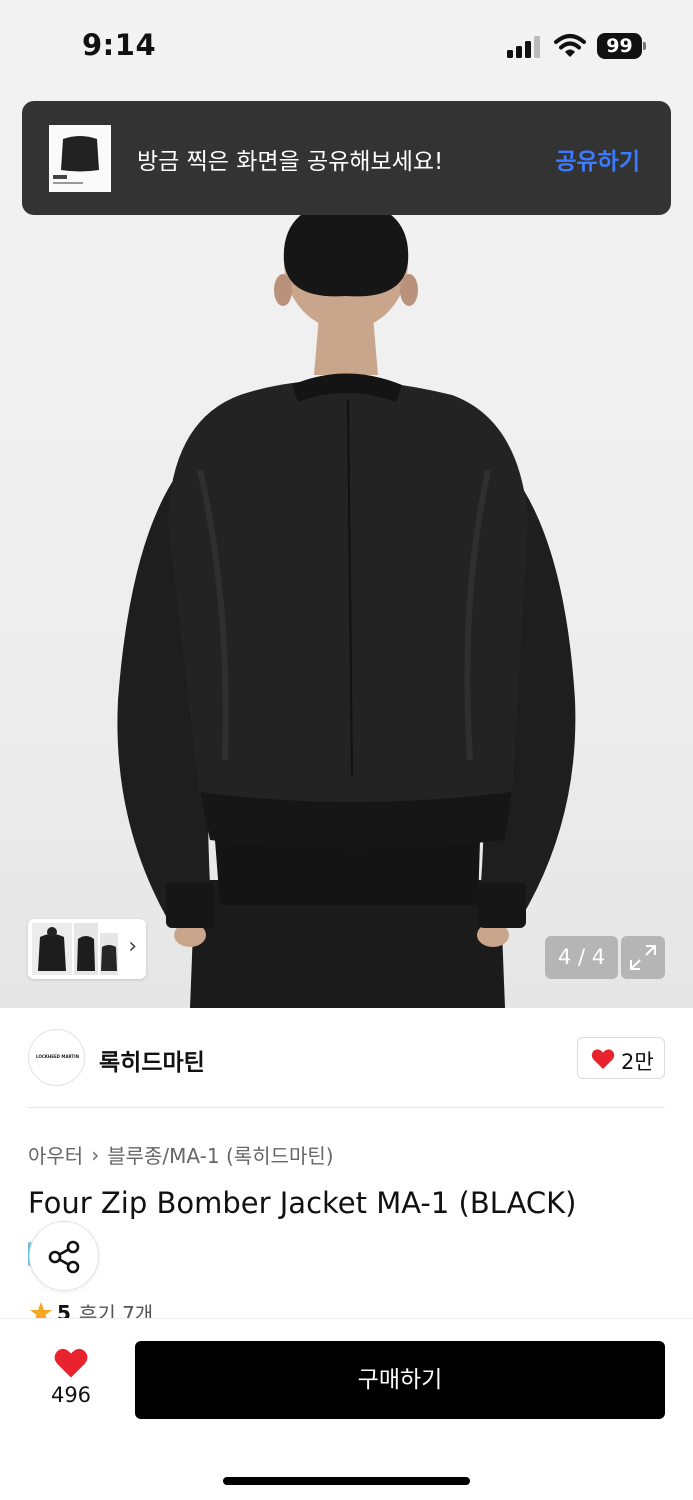  I want to click on share-action-button: 공유하기, so click(597, 159).